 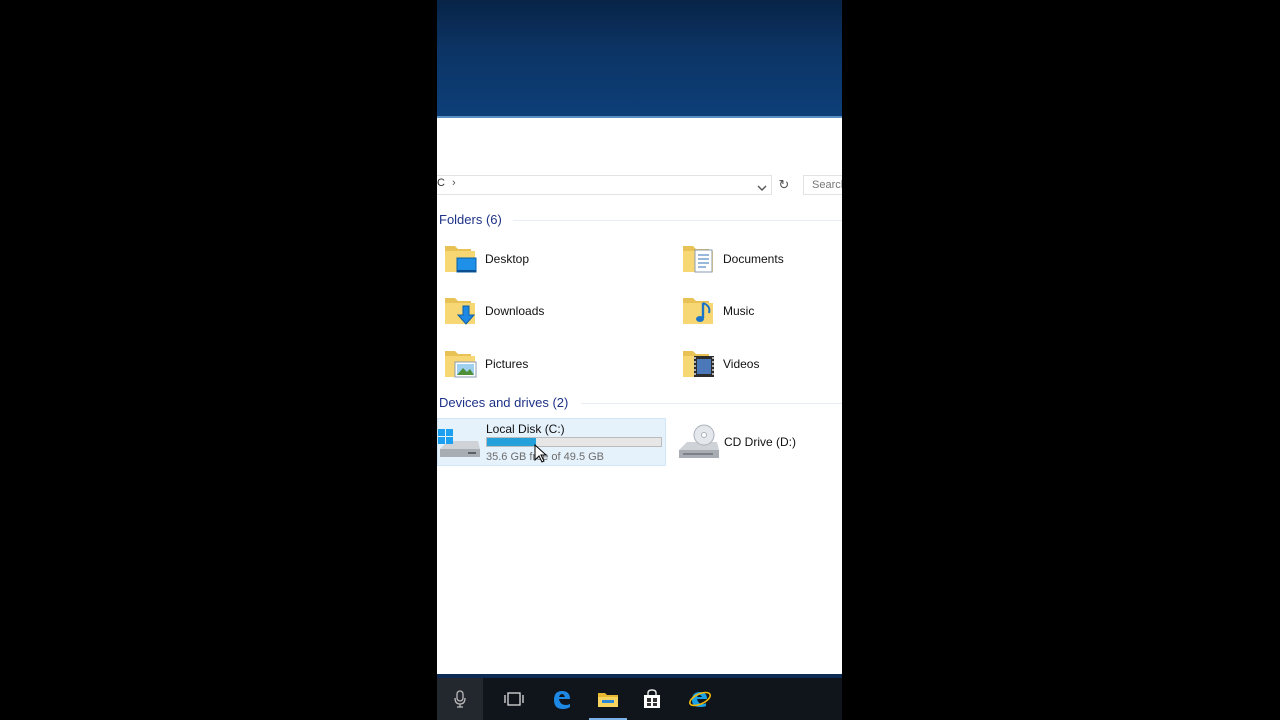 I want to click on disk-usage-bar, so click(x=574, y=442).